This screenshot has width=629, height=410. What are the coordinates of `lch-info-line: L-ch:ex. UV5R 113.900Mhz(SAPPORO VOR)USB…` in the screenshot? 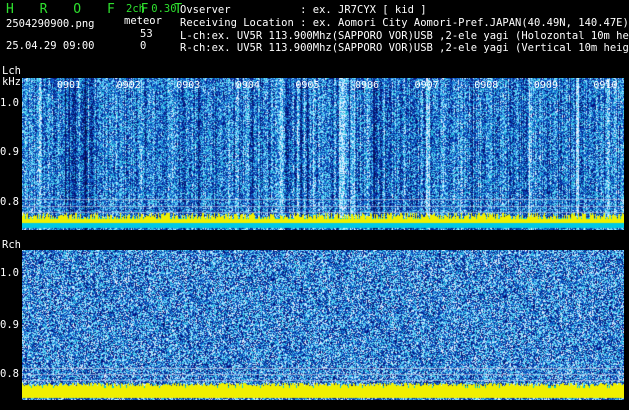 It's located at (404, 36).